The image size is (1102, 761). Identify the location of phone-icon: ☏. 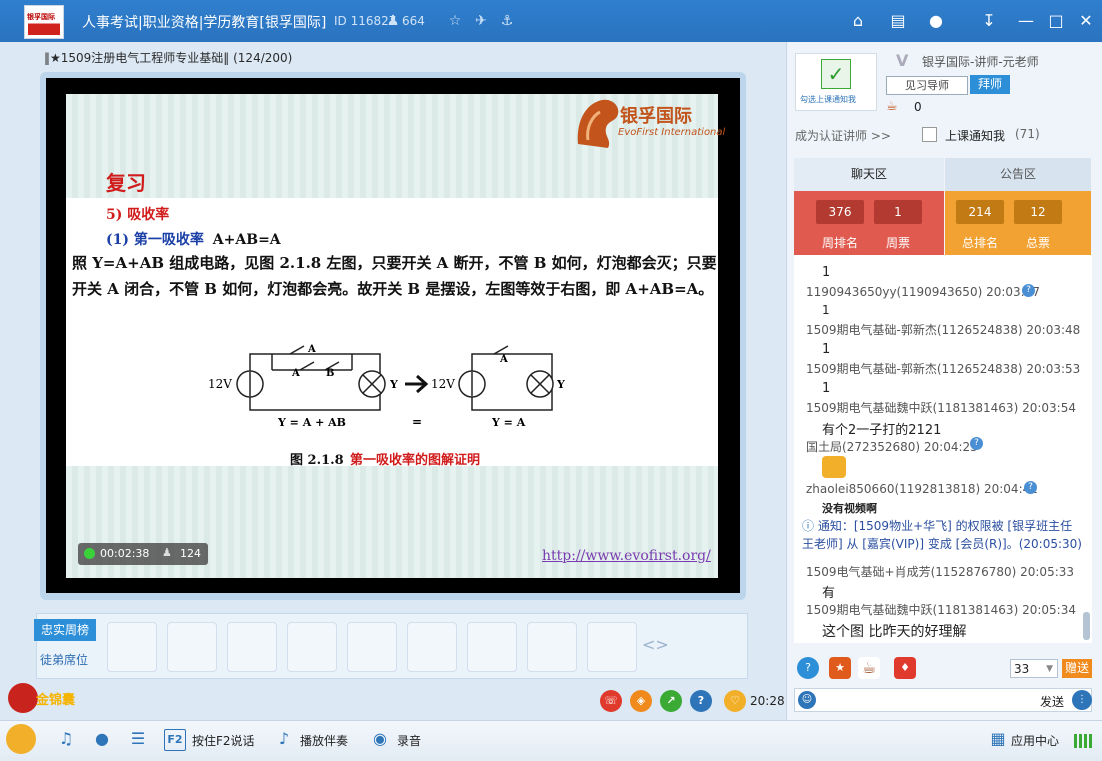
(611, 701).